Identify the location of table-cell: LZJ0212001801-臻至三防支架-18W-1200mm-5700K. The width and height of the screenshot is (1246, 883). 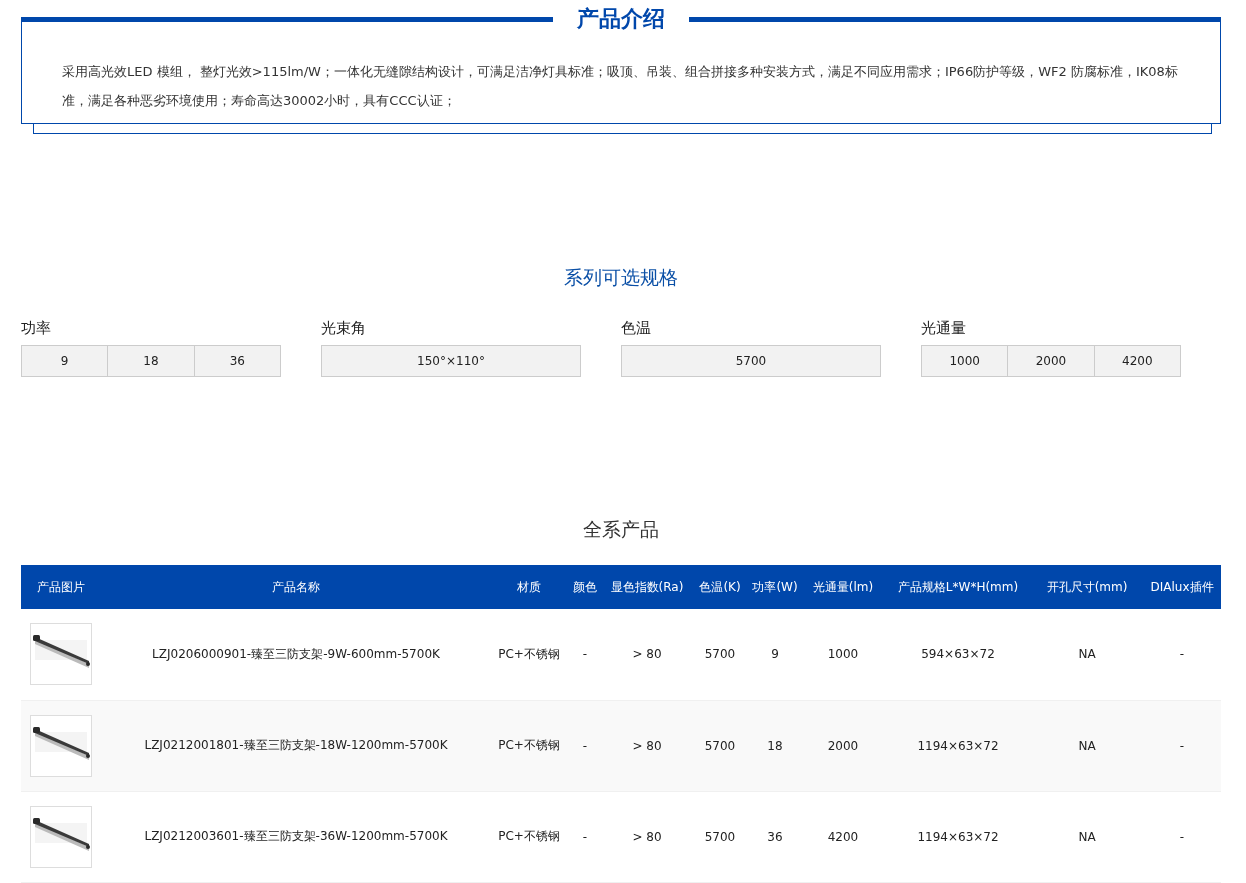
(296, 745).